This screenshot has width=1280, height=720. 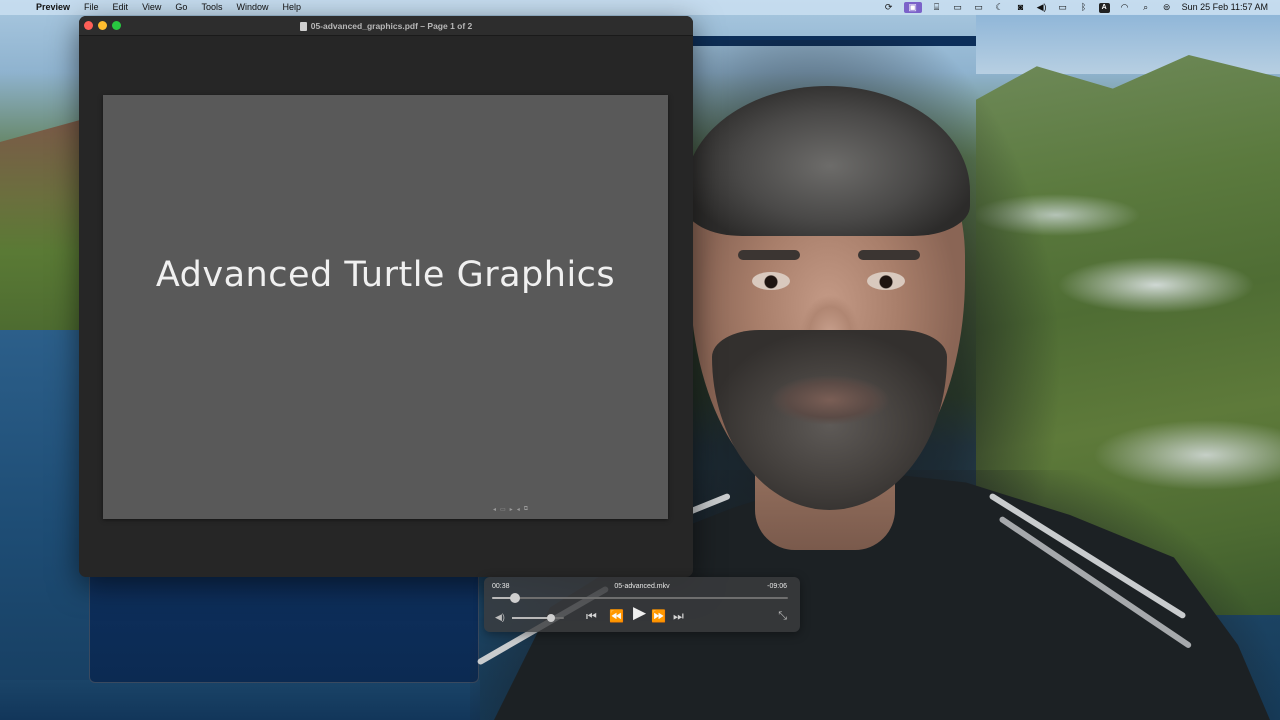 What do you see at coordinates (678, 616) in the screenshot?
I see `skip-forward-icon: ⏭` at bounding box center [678, 616].